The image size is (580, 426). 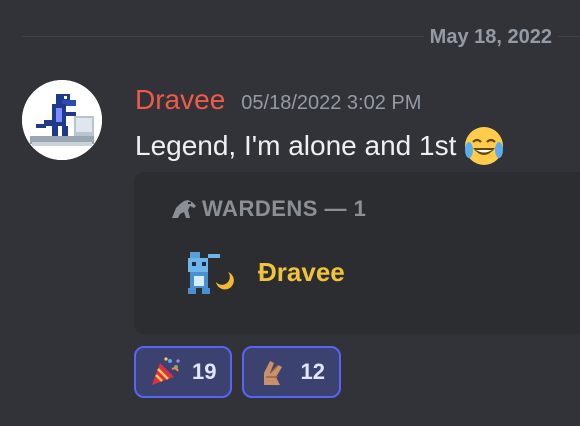 What do you see at coordinates (291, 372) in the screenshot?
I see `reaction-crossed-fingers: 12` at bounding box center [291, 372].